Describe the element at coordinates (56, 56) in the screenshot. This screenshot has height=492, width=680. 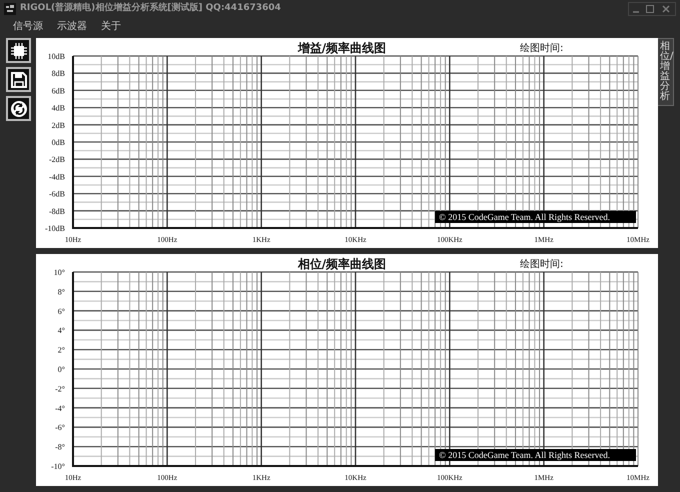
I see `y-axis-label: 10dB` at that location.